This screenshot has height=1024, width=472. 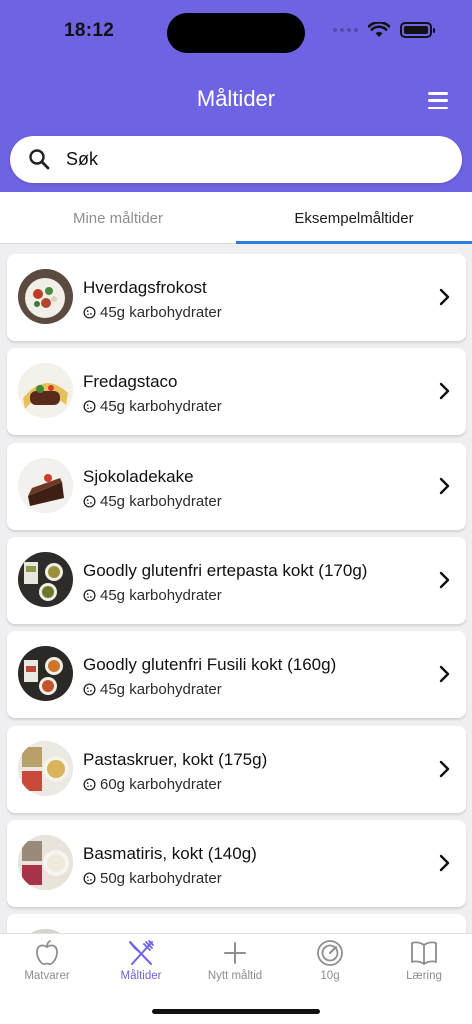 What do you see at coordinates (354, 218) in the screenshot?
I see `tab-eksempelmaltider: Eksempelmåltider` at bounding box center [354, 218].